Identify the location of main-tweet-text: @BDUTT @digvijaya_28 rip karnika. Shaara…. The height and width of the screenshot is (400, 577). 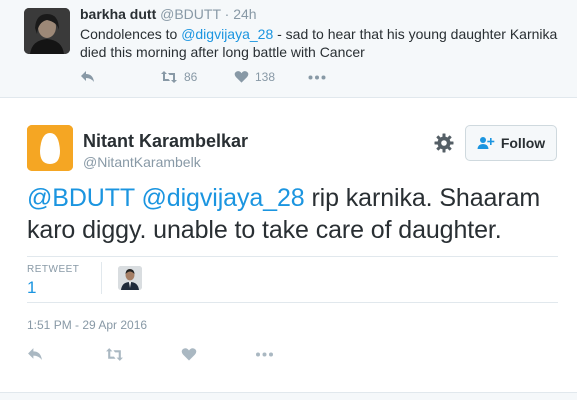
(297, 214).